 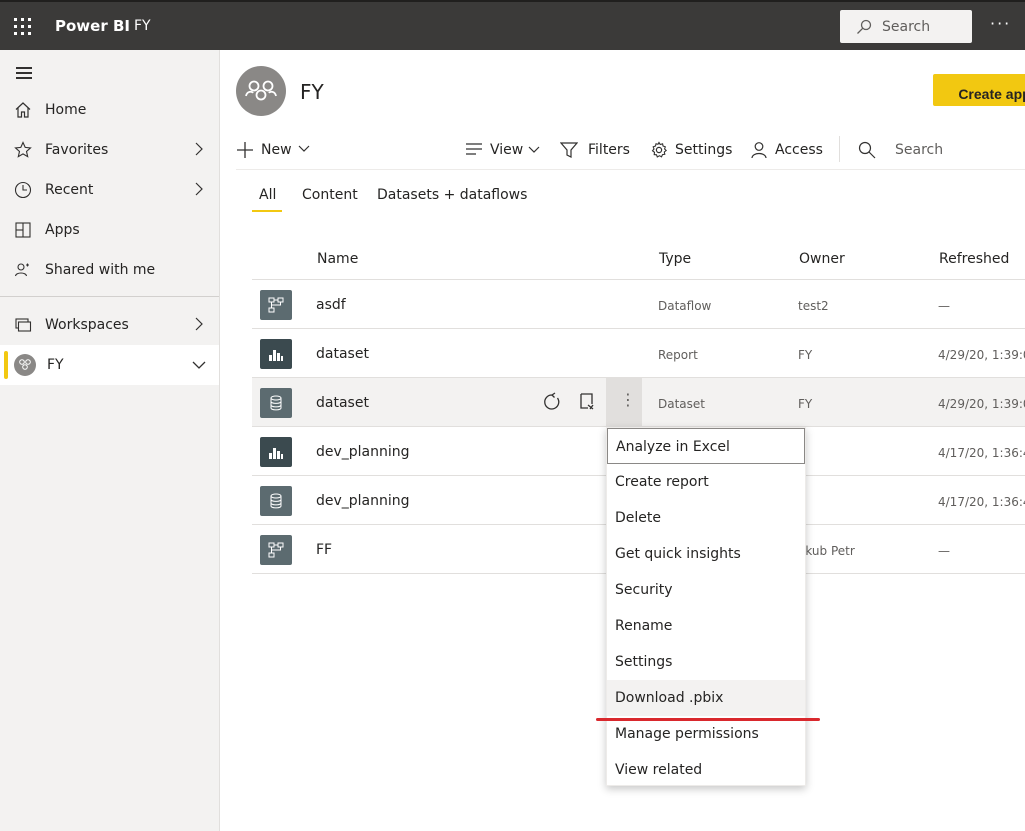 I want to click on menu-item-create-report: Create report, so click(x=706, y=482).